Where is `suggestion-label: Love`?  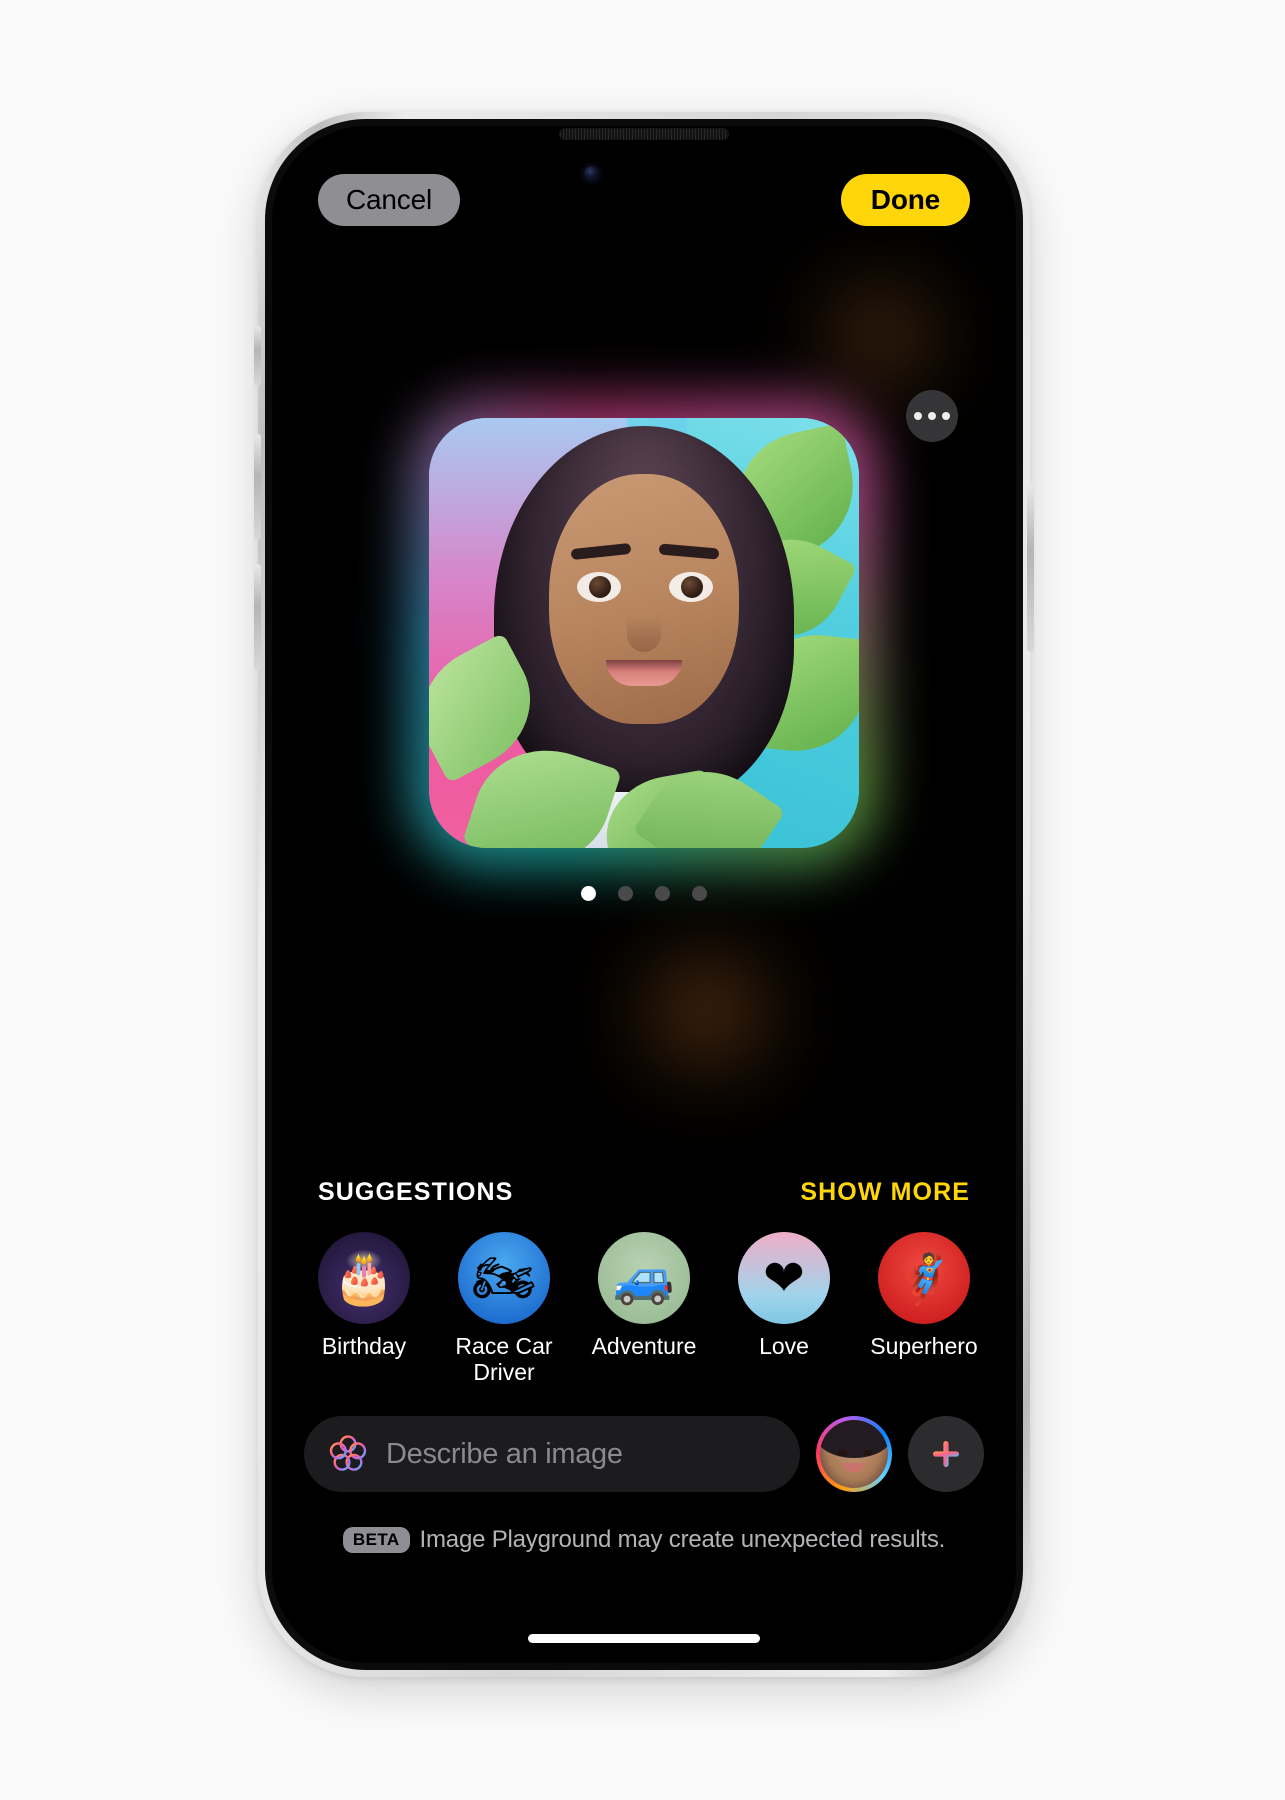
suggestion-label: Love is located at coordinates (784, 1346).